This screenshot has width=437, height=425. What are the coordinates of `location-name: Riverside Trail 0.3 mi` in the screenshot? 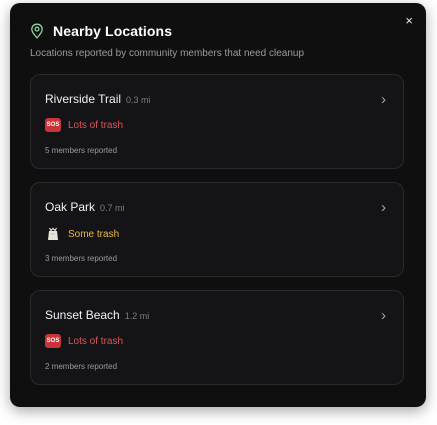 It's located at (98, 99).